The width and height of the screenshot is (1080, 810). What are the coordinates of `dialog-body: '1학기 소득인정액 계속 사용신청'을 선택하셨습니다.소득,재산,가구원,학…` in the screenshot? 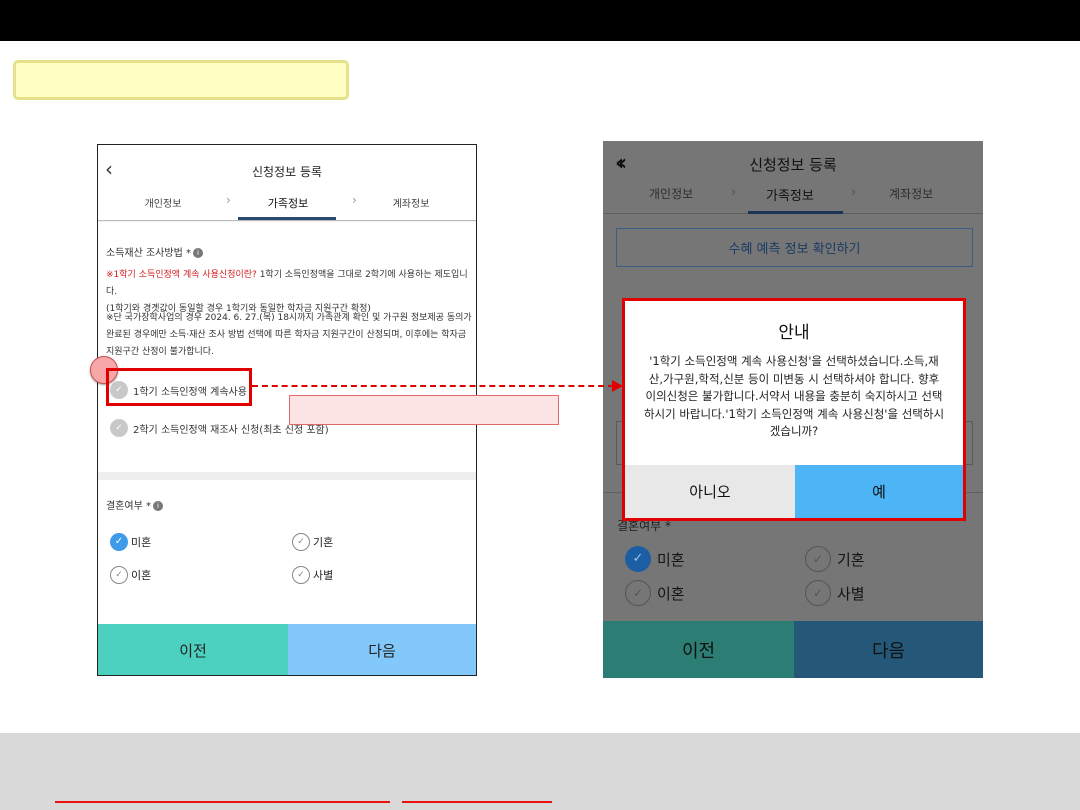 It's located at (794, 396).